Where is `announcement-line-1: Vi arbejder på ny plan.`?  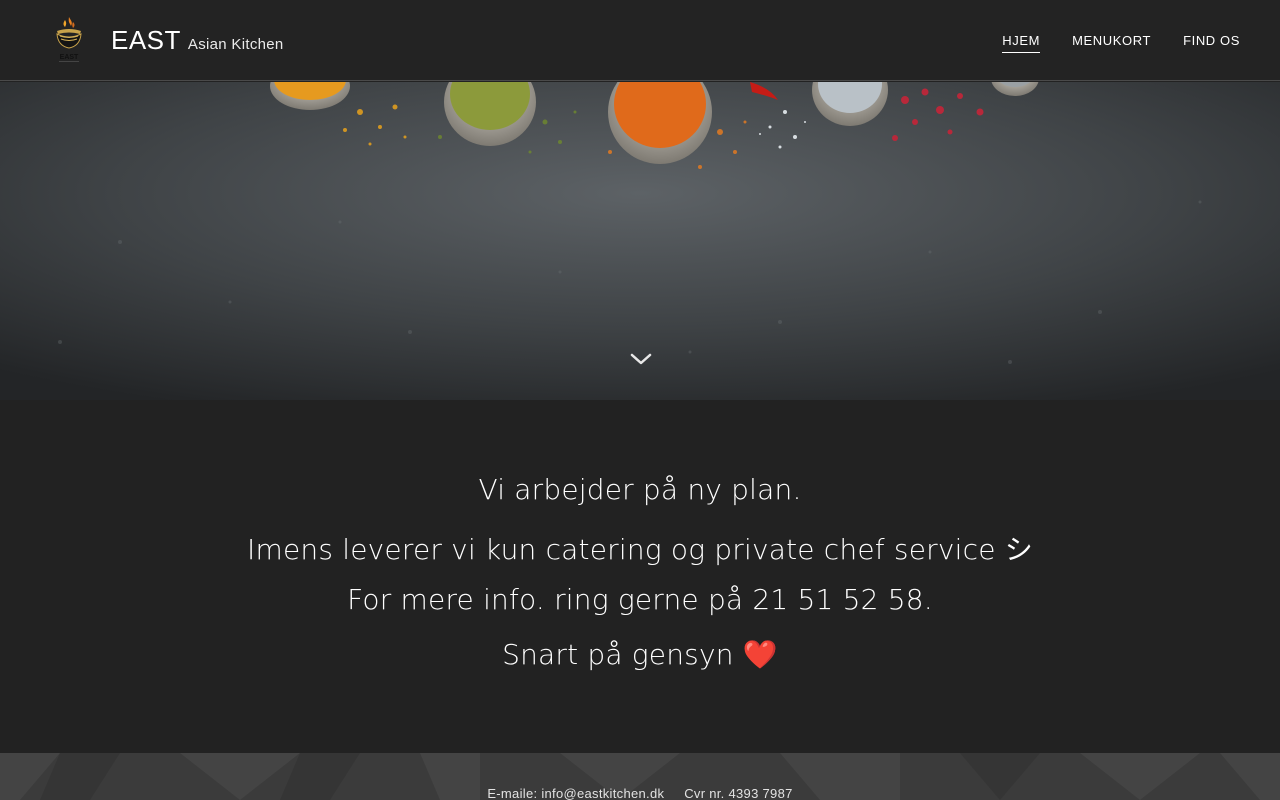
announcement-line-1: Vi arbejder på ny plan. is located at coordinates (640, 489).